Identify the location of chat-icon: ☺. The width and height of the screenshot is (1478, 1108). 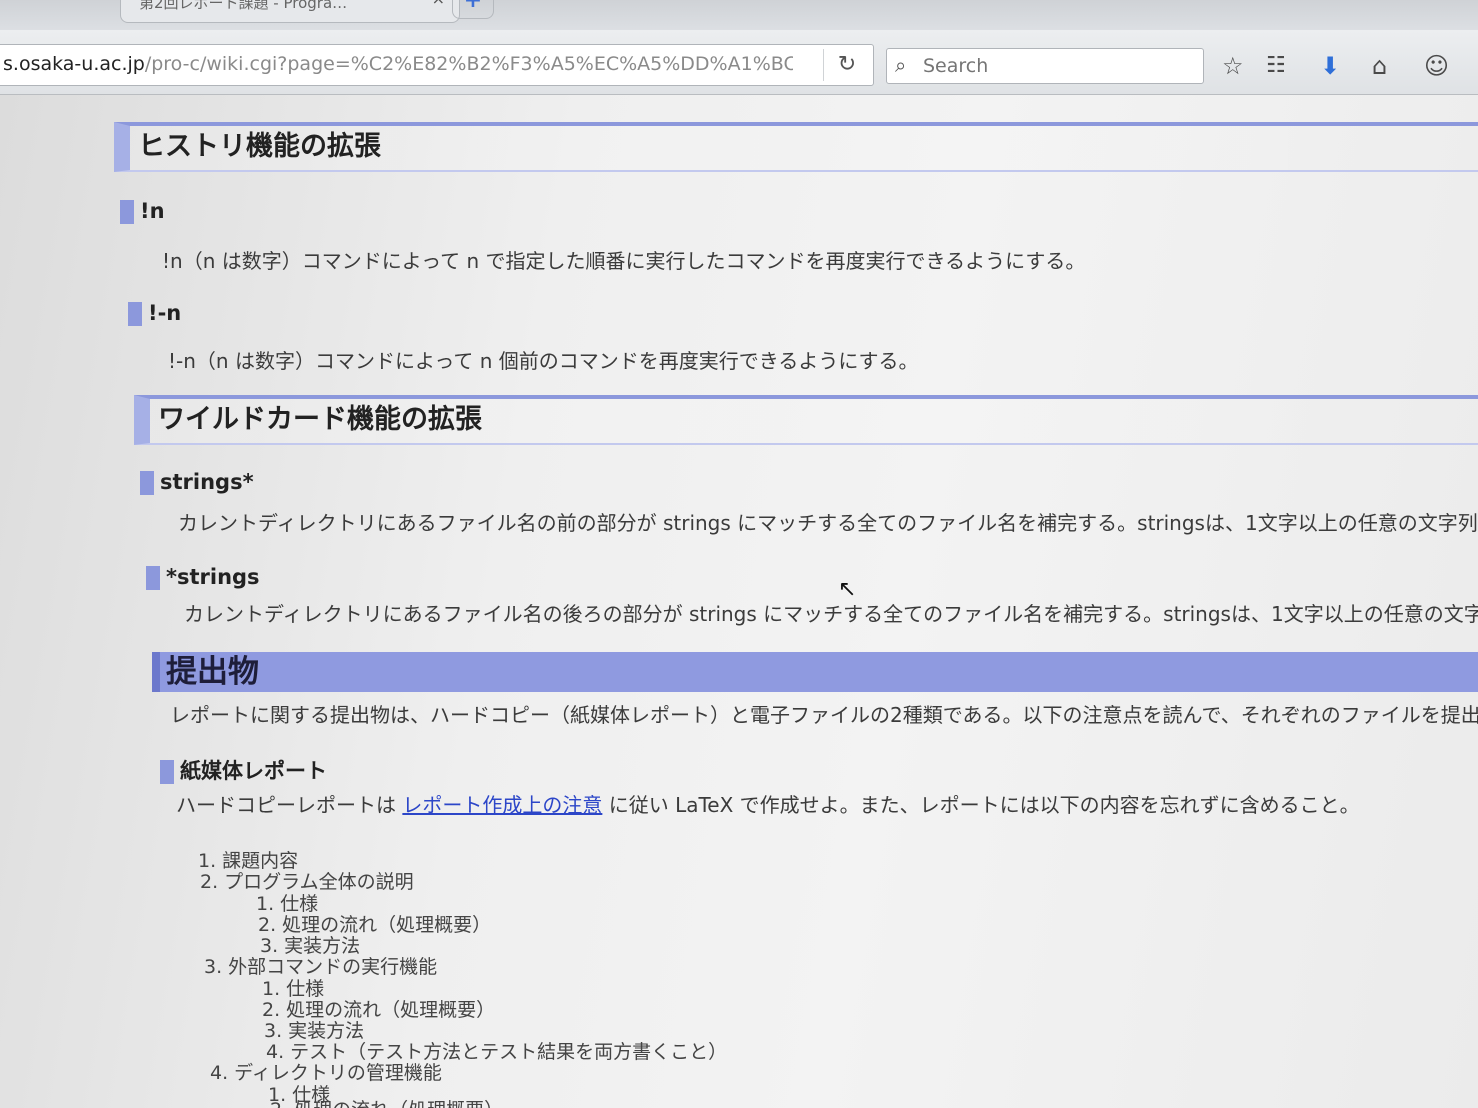
(1436, 66).